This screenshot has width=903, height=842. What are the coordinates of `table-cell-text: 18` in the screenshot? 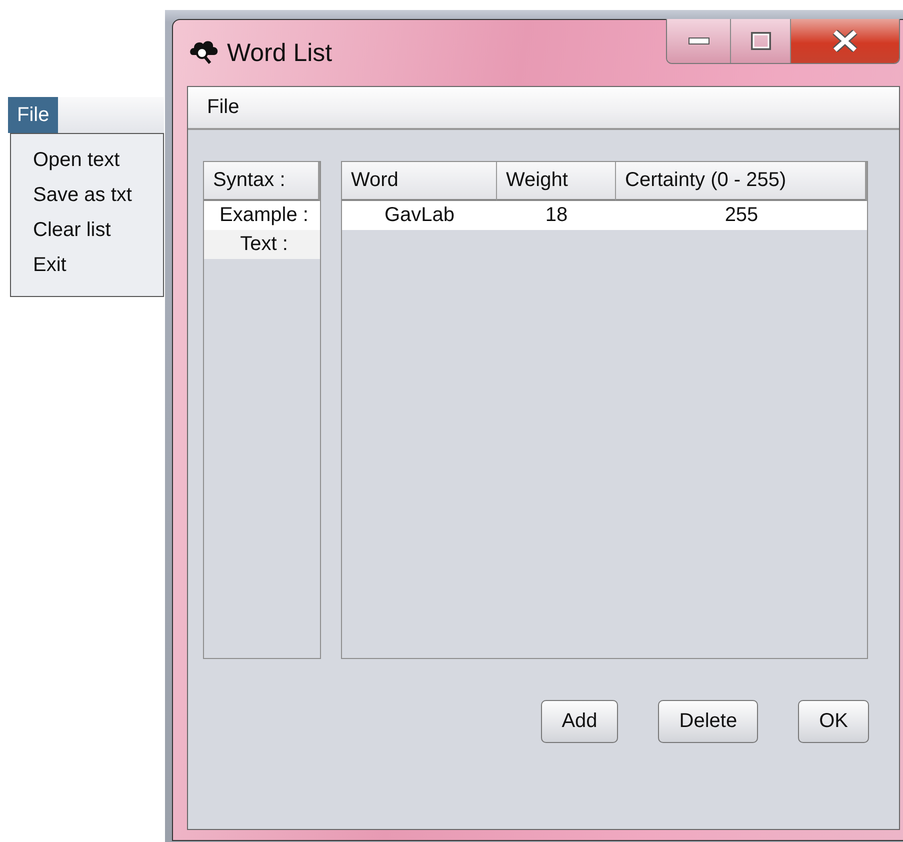 It's located at (556, 215).